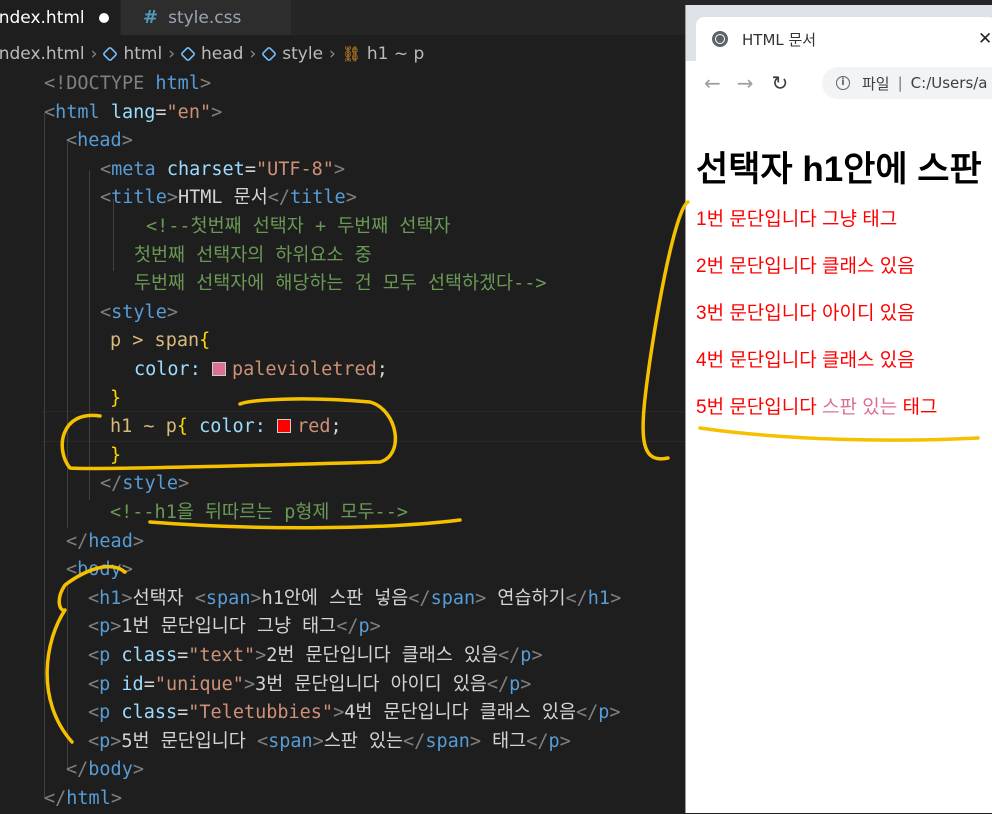 This screenshot has width=992, height=814. Describe the element at coordinates (149, 655) in the screenshot. I see `attr-token: class` at that location.